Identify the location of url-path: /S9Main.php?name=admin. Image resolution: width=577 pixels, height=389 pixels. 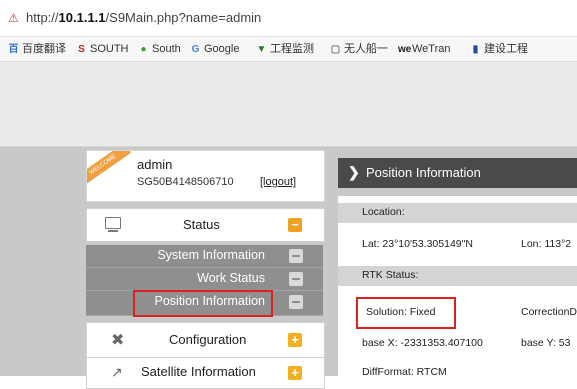
(183, 17).